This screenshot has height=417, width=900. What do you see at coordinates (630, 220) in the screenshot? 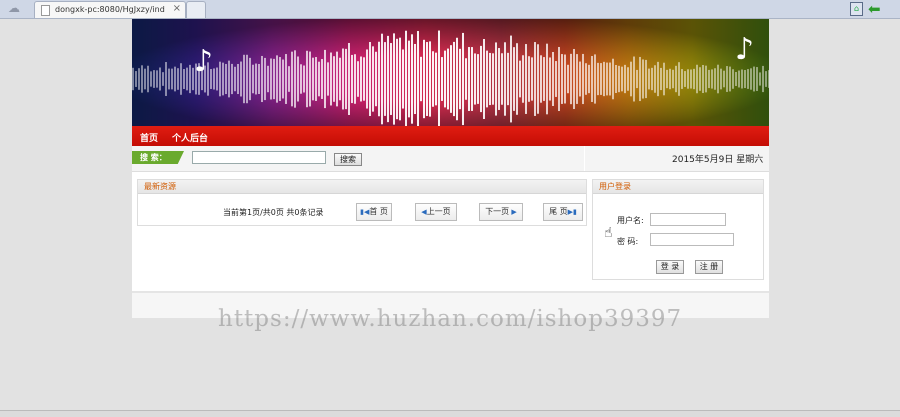
I see `username-label: 用户名:` at bounding box center [630, 220].